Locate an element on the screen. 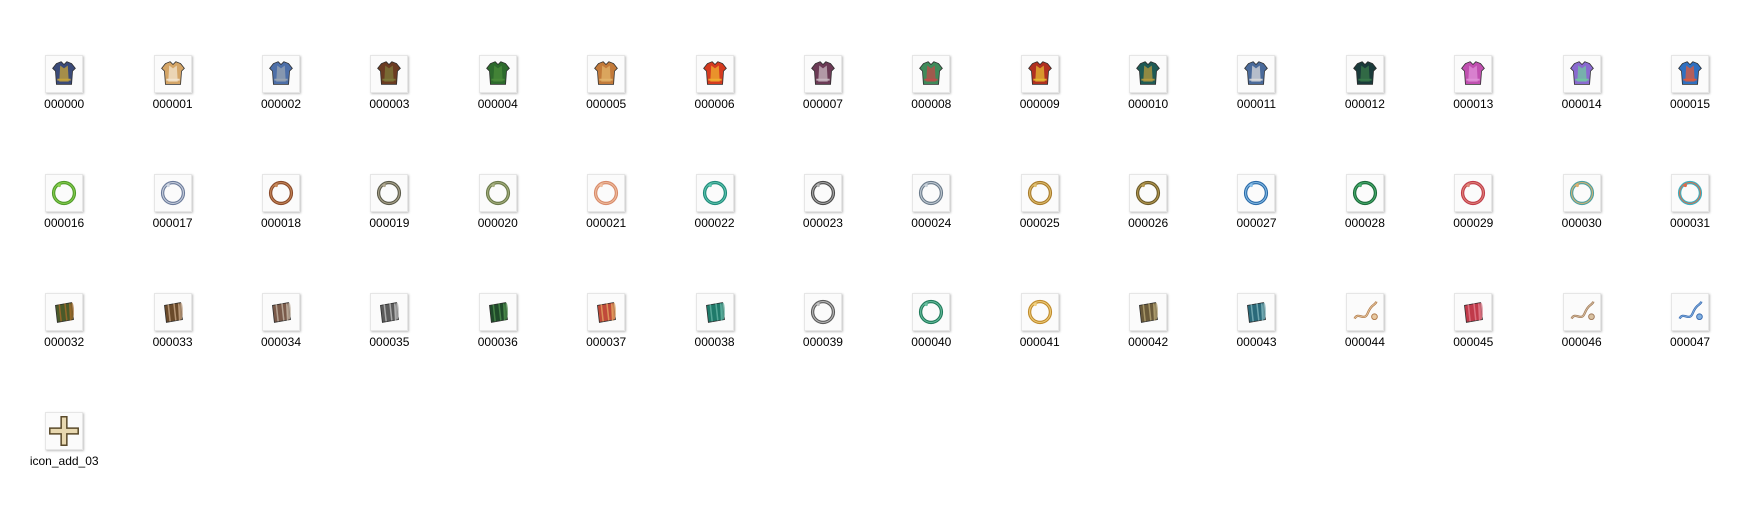 Image resolution: width=1751 pixels, height=531 pixels. file-item-000008: 000008 is located at coordinates (931, 114).